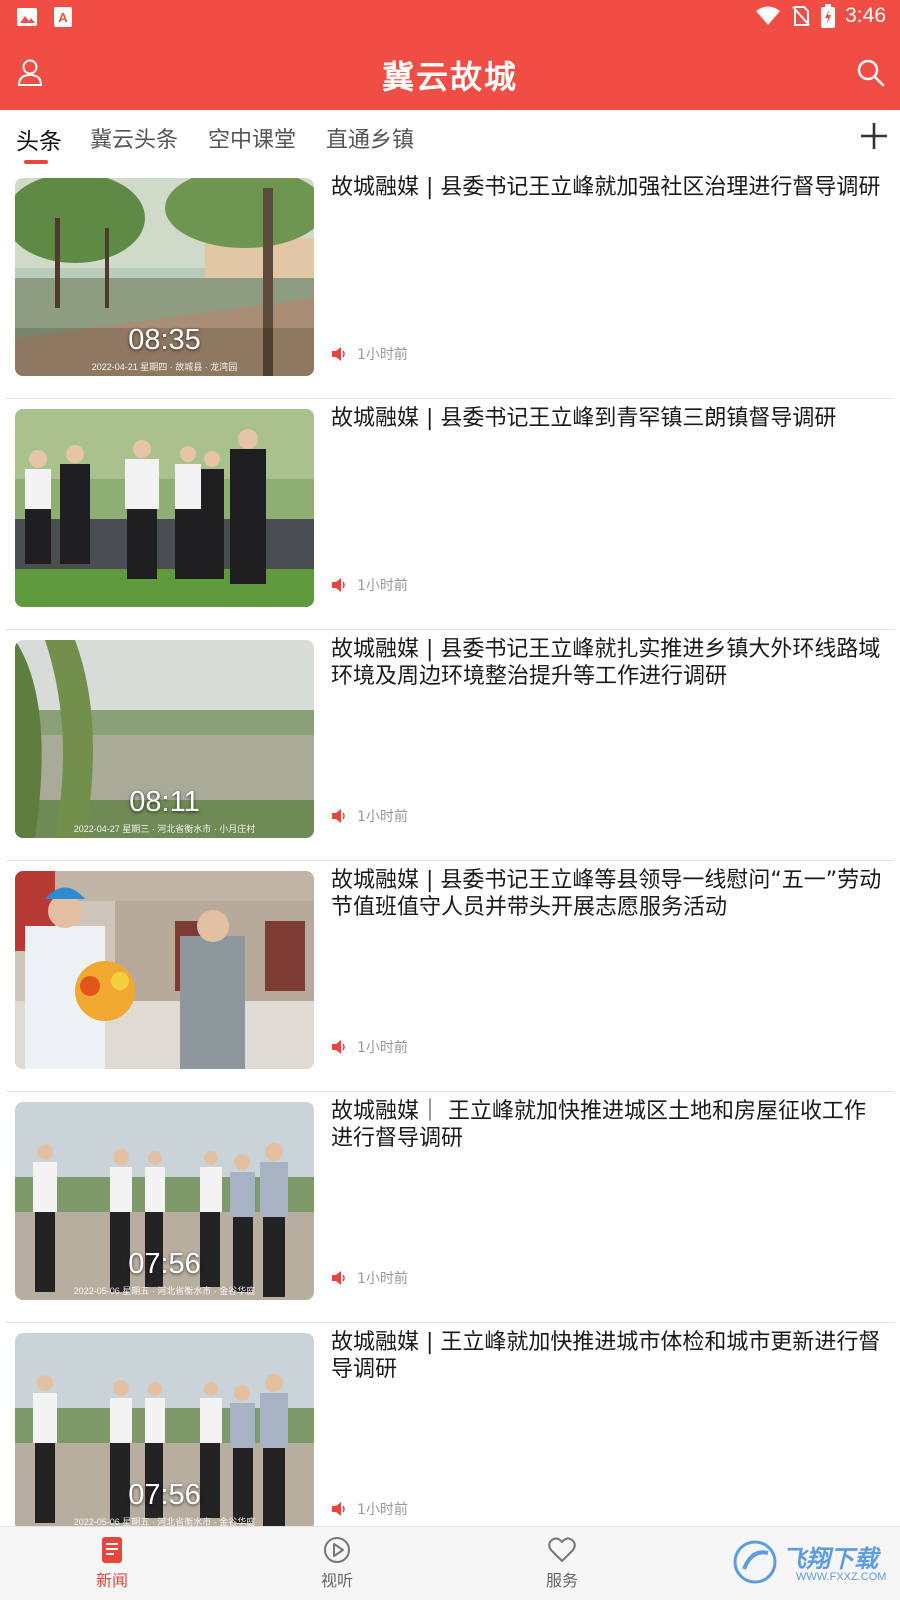 The image size is (900, 1600). I want to click on app-a-icon: A, so click(63, 17).